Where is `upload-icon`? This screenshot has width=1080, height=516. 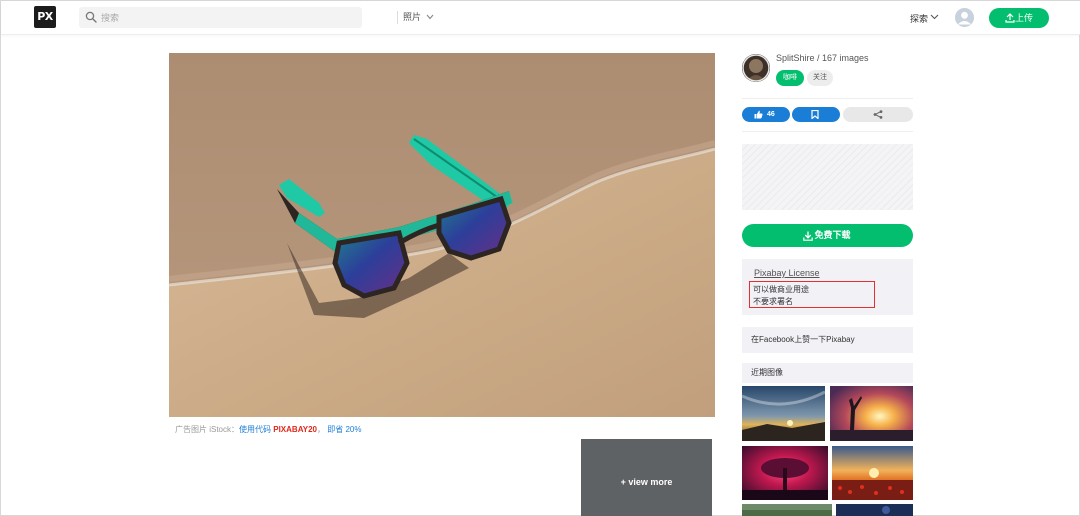
upload-icon is located at coordinates (1010, 18).